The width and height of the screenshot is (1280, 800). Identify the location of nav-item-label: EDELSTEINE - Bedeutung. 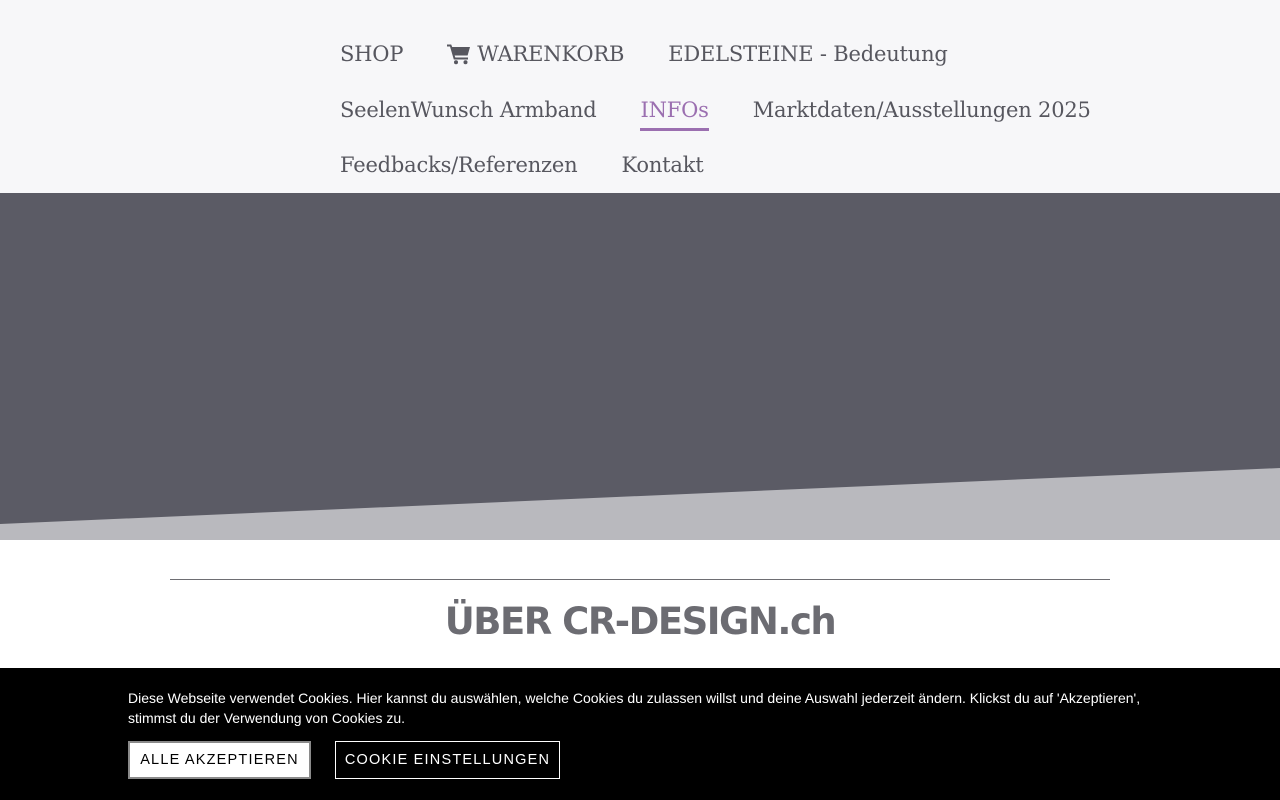
(808, 54).